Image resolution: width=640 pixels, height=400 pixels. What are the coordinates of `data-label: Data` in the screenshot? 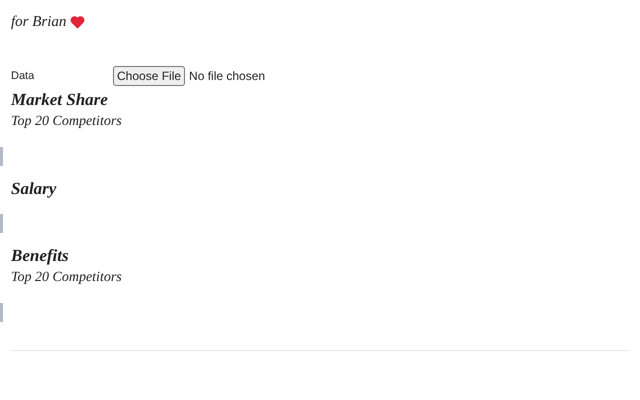 It's located at (23, 76).